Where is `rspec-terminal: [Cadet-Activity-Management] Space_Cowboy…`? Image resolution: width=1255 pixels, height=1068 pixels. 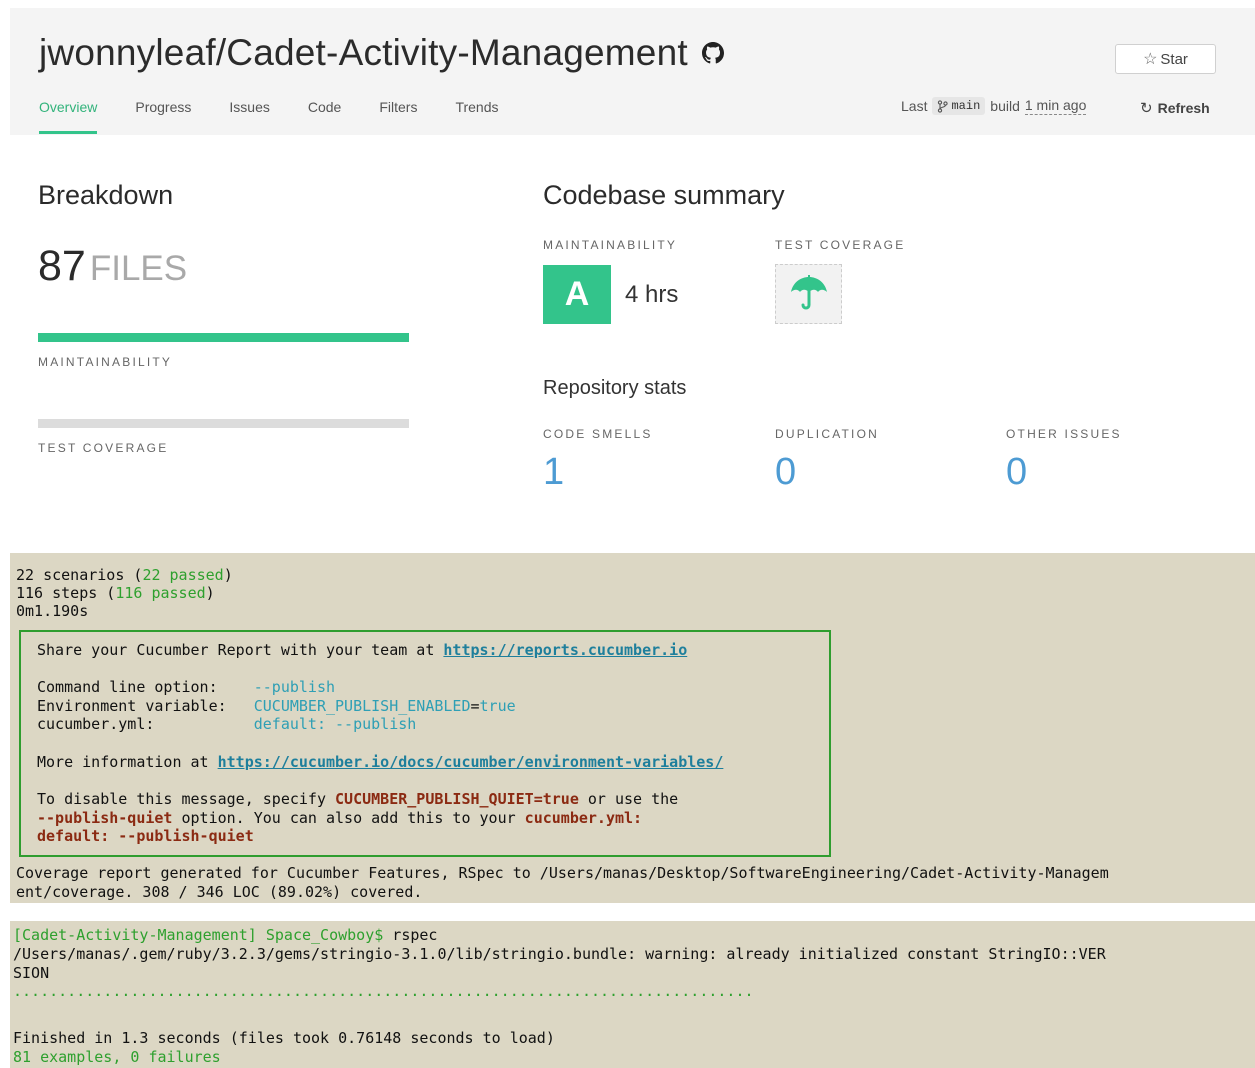 rspec-terminal: [Cadet-Activity-Management] Space_Cowboy… is located at coordinates (632, 994).